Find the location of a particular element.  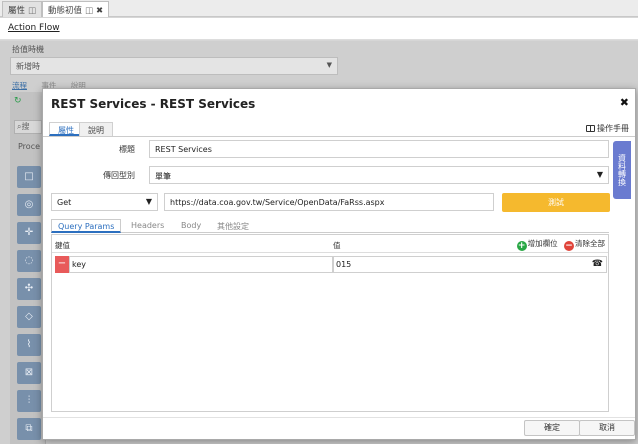

tool-icon: ⊠ is located at coordinates (29, 373).